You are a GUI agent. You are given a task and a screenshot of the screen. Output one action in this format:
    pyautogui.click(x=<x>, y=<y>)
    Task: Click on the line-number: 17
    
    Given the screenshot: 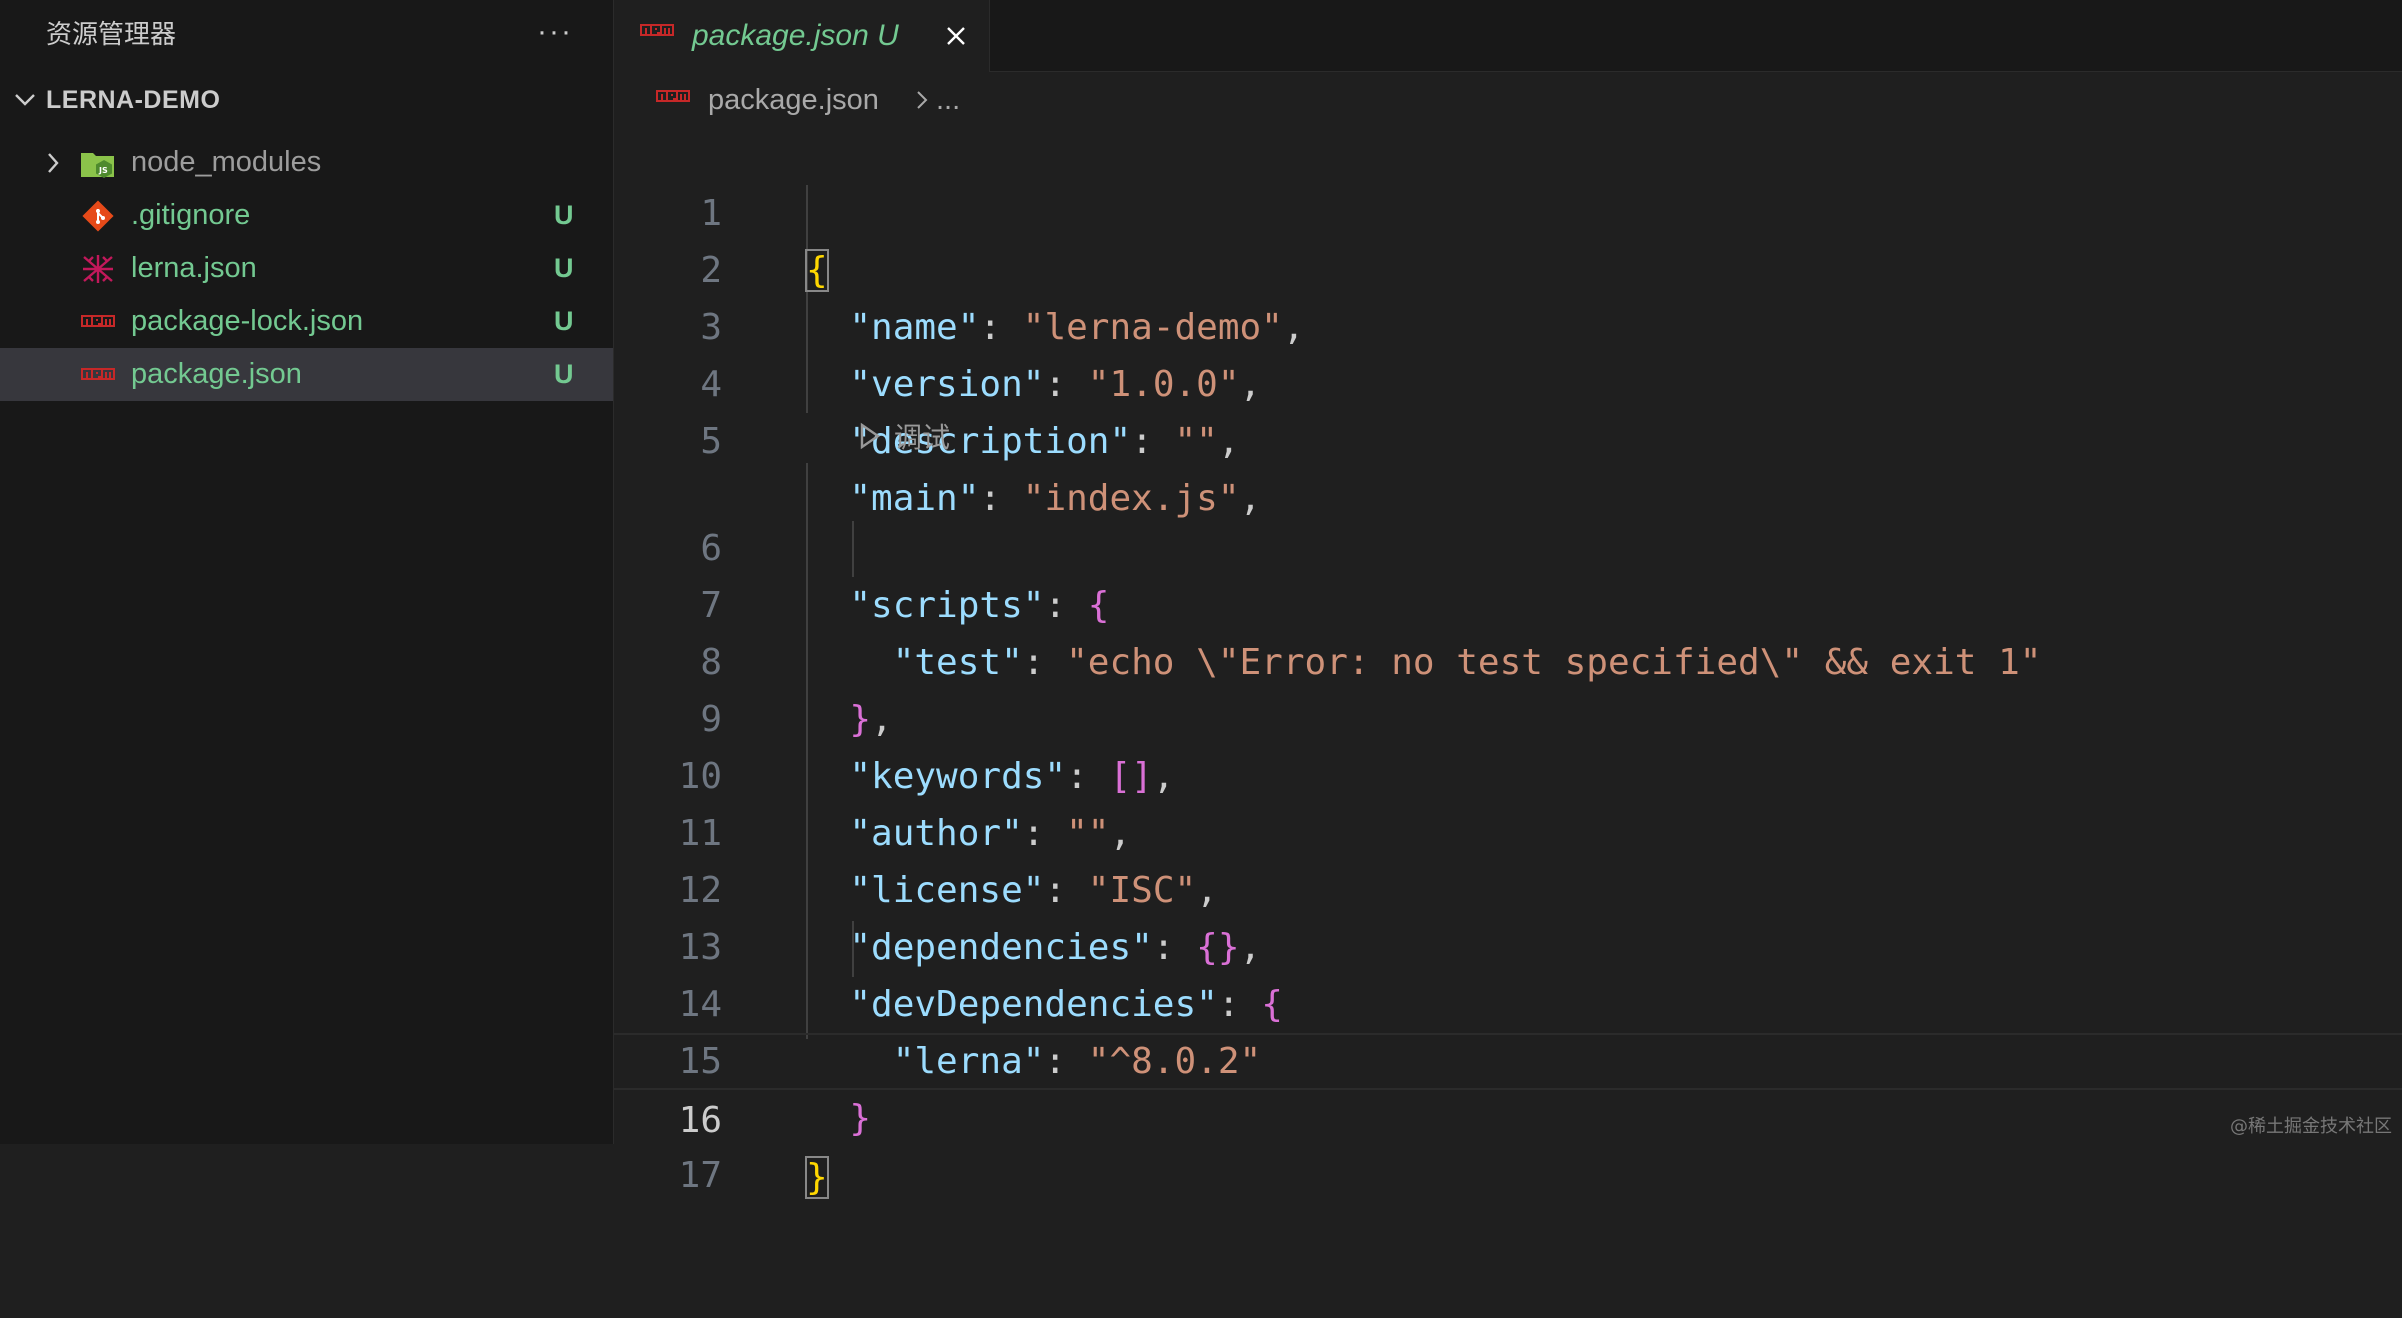 What is the action you would take?
    pyautogui.click(x=700, y=1175)
    